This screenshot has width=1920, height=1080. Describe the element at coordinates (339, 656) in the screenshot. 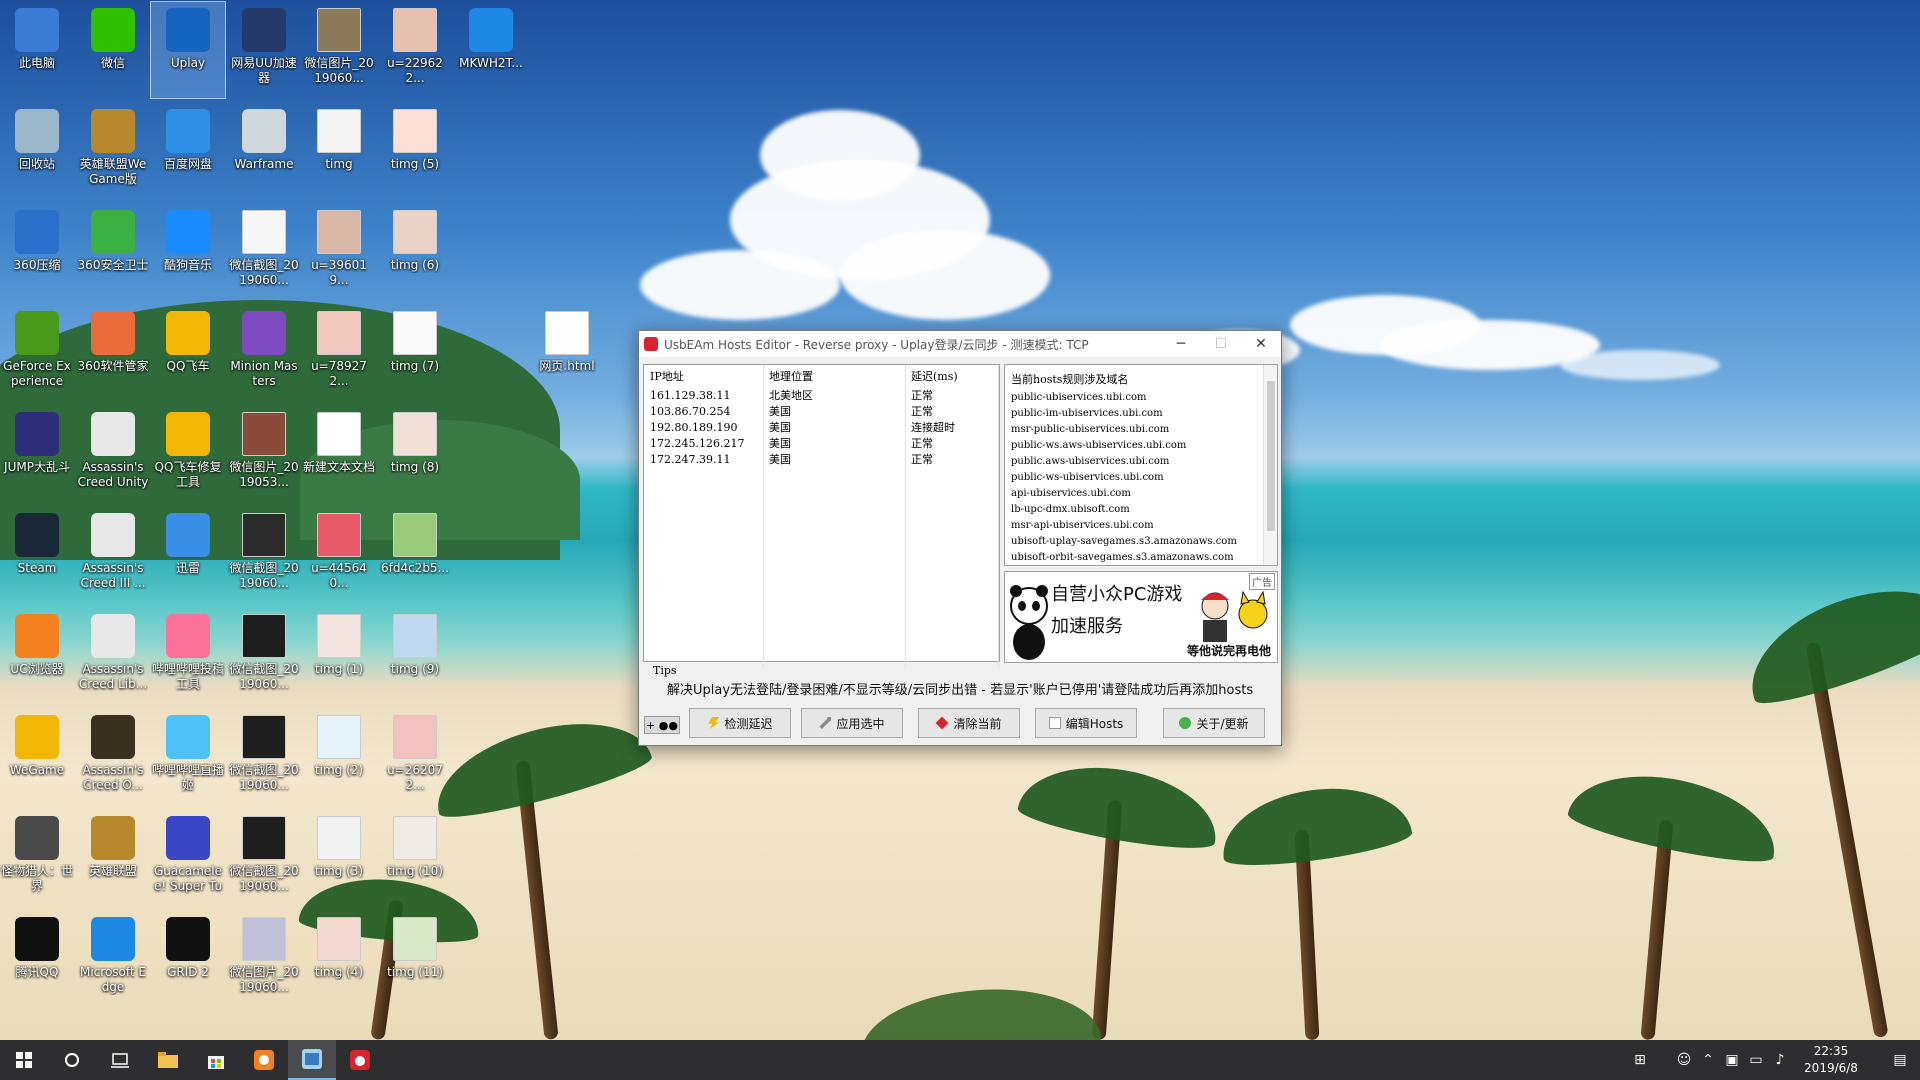

I see `desktop-icon: timg (1)` at that location.